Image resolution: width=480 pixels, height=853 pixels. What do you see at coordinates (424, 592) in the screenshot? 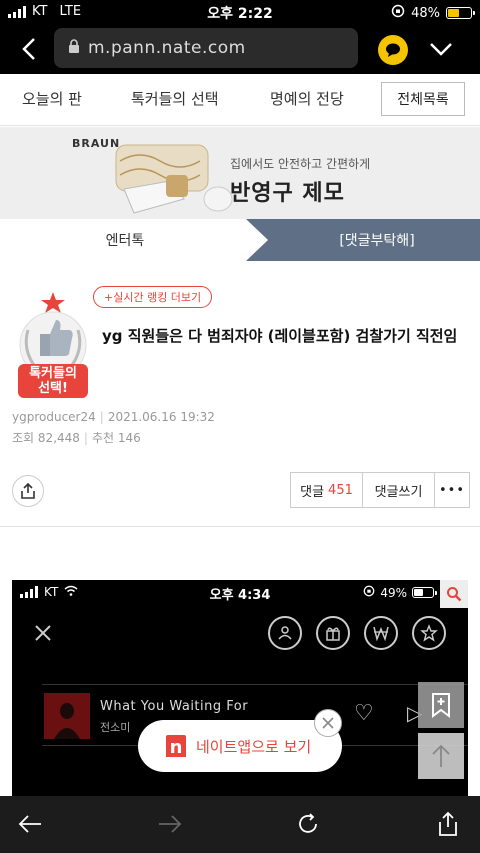
I see `embed-battery-icon` at bounding box center [424, 592].